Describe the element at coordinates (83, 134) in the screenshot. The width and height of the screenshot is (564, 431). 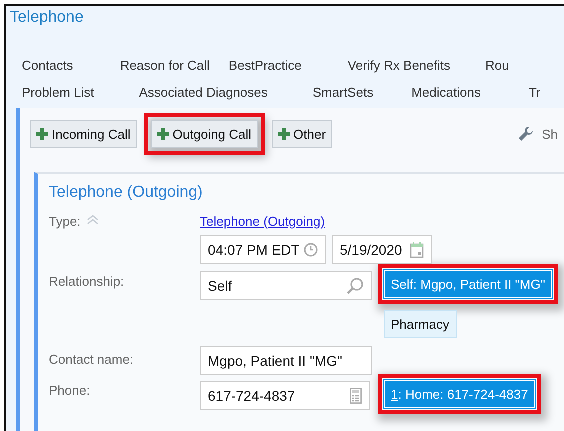
I see `add-call-button: Incoming Call` at that location.